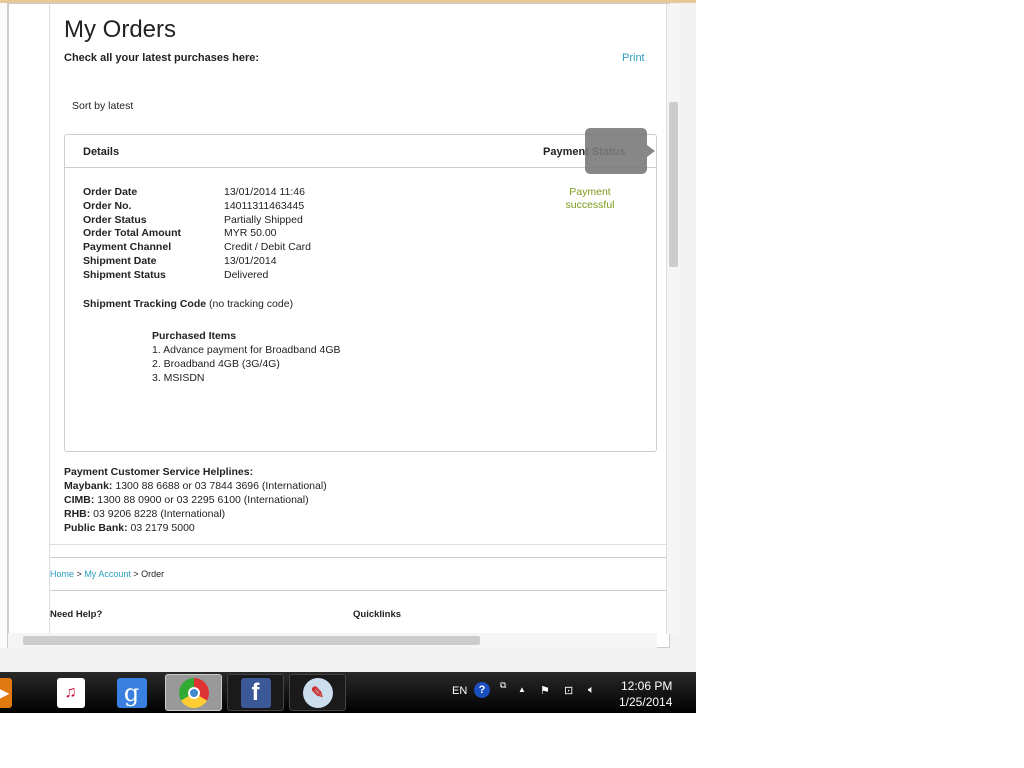  Describe the element at coordinates (267, 247) in the screenshot. I see `detail-value: Credit / Debit Card` at that location.